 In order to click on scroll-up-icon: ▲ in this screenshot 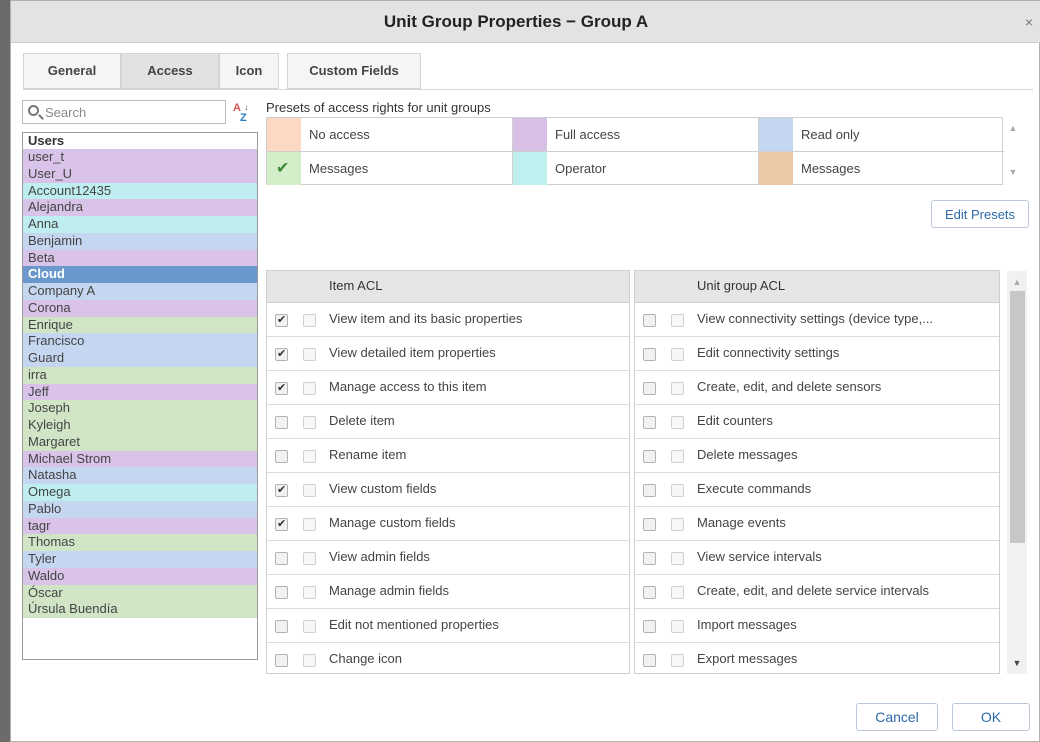, I will do `click(1017, 282)`.